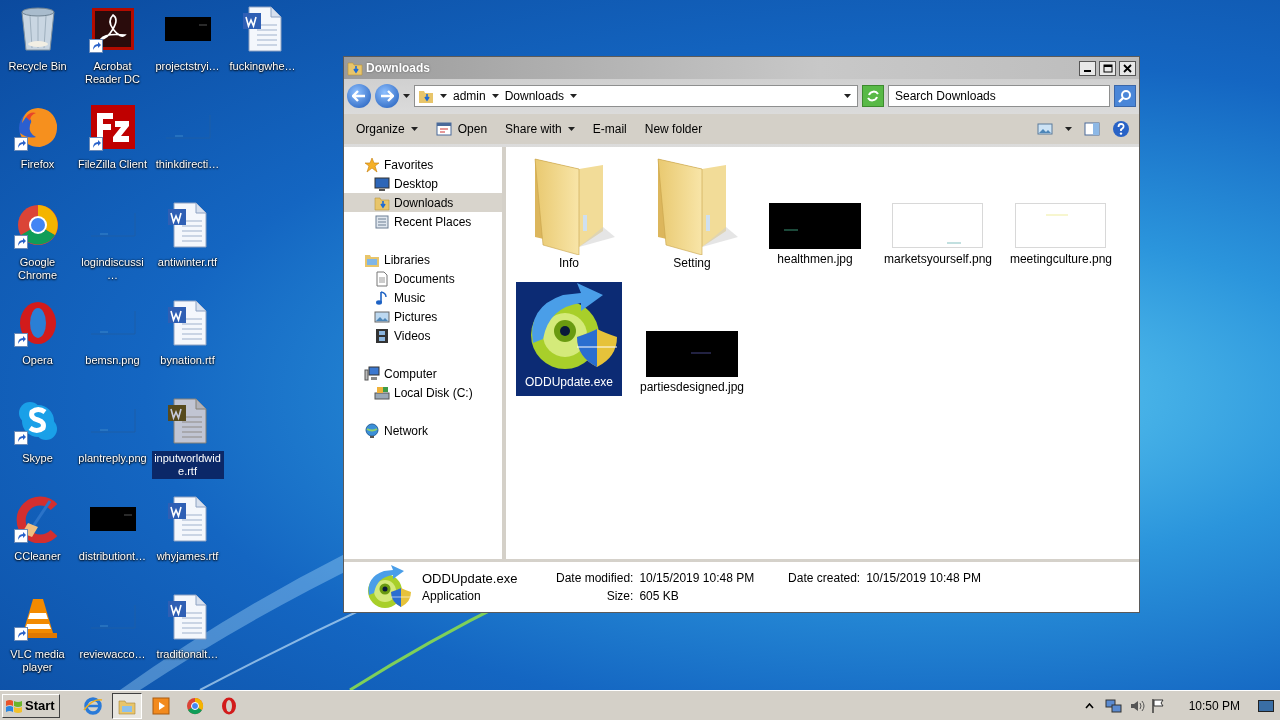 This screenshot has width=1280, height=720. Describe the element at coordinates (372, 164) in the screenshot. I see `star-icon` at that location.